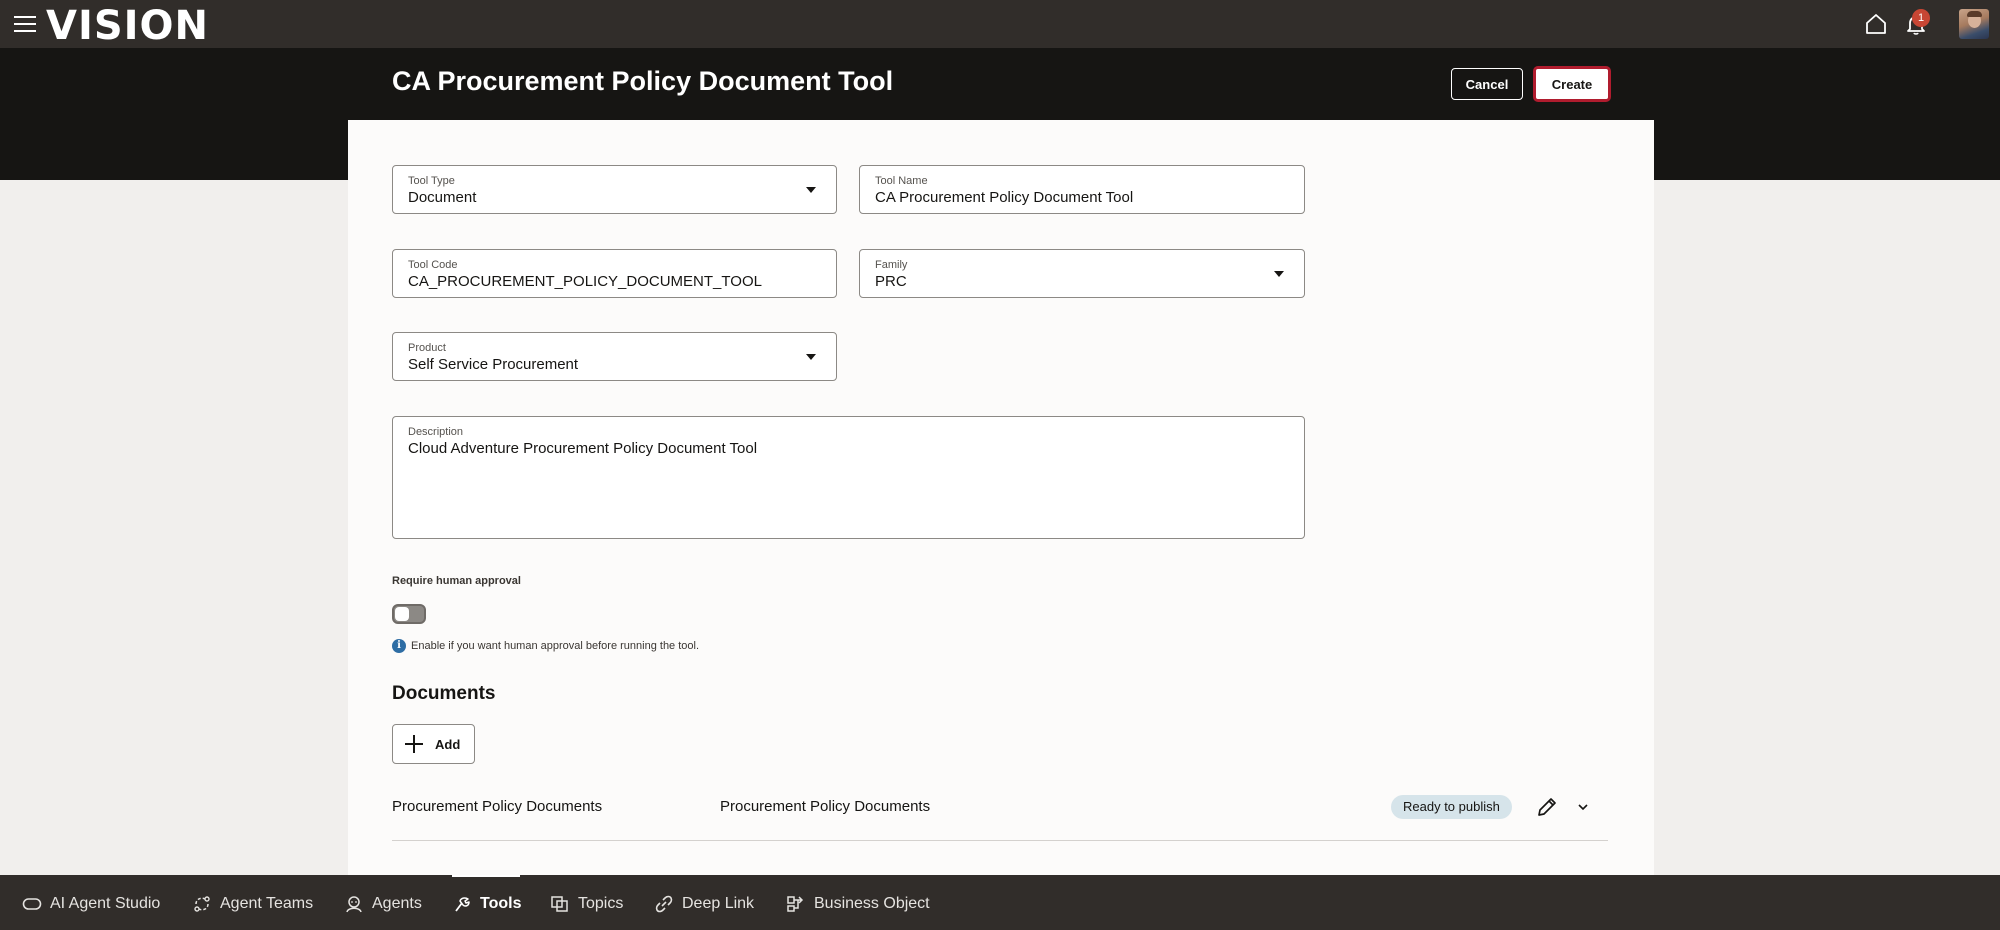  I want to click on nav-item-deep-link: Deep Link, so click(704, 904).